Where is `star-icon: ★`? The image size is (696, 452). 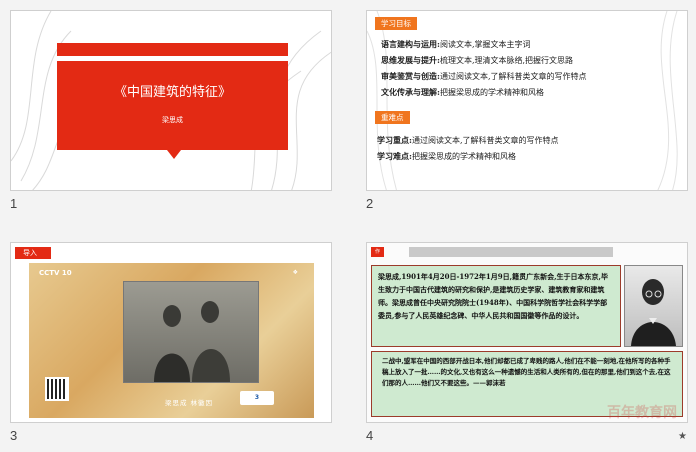
star-icon: ★ is located at coordinates (682, 436).